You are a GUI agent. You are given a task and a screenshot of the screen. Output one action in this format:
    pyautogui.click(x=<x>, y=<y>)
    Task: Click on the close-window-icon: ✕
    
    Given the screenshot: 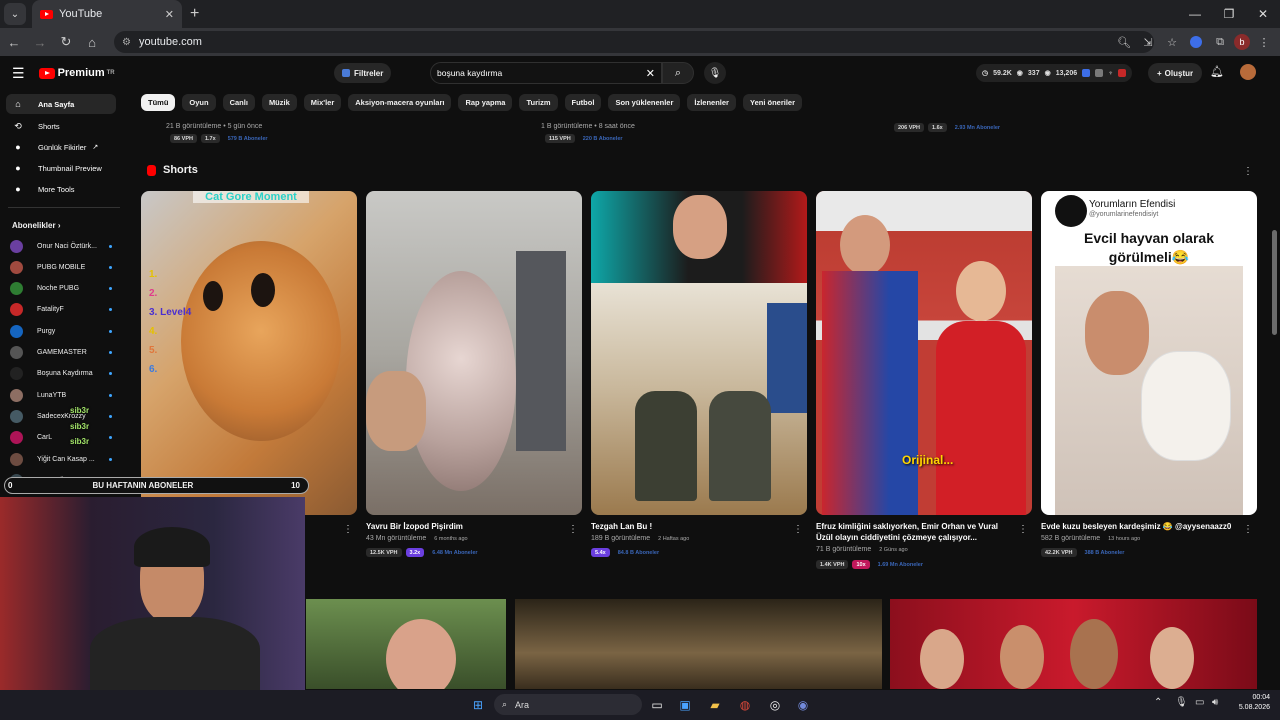 What is the action you would take?
    pyautogui.click(x=1263, y=14)
    